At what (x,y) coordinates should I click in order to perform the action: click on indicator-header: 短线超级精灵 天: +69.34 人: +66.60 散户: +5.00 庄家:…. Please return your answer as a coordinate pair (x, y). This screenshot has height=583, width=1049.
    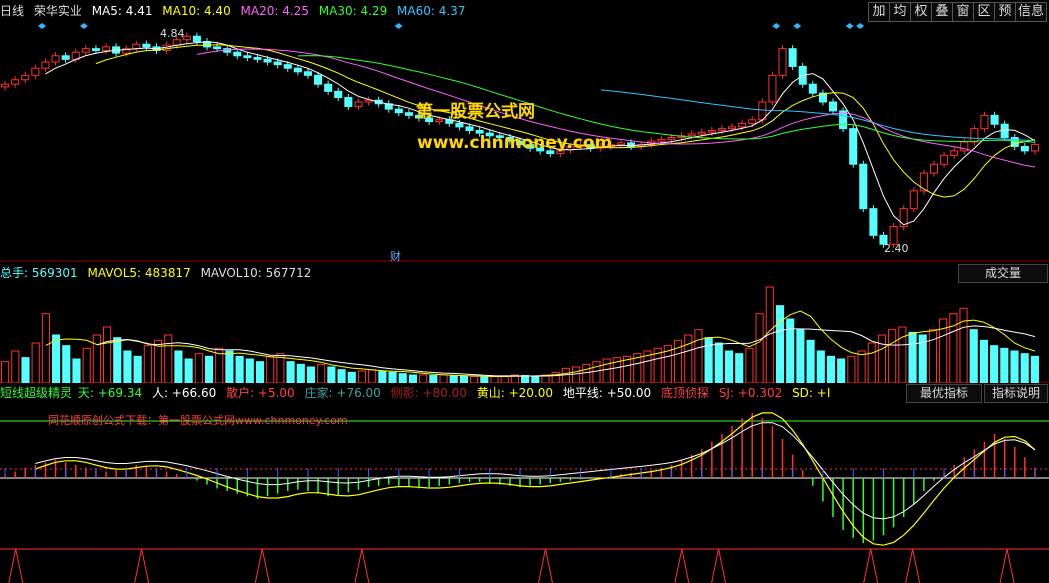
    Looking at the image, I should click on (450, 393).